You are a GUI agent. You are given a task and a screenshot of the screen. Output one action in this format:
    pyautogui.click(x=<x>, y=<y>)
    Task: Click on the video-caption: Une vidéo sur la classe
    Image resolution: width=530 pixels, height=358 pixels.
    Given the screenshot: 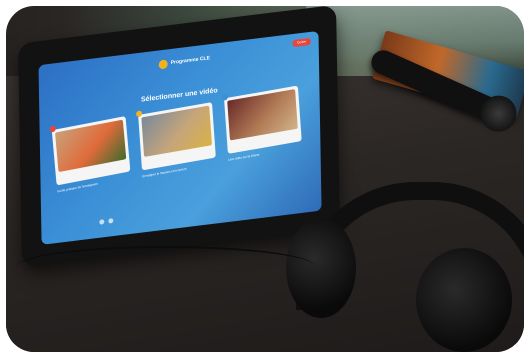 What is the action you would take?
    pyautogui.click(x=244, y=157)
    